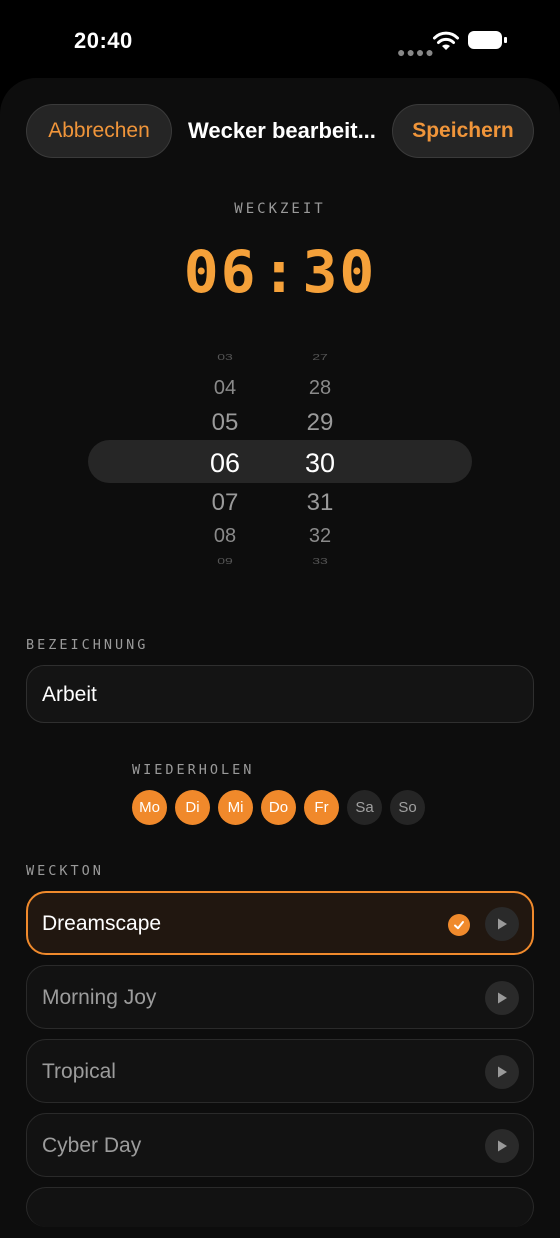 This screenshot has height=1238, width=560. What do you see at coordinates (225, 503) in the screenshot?
I see `hour-option: 07` at bounding box center [225, 503].